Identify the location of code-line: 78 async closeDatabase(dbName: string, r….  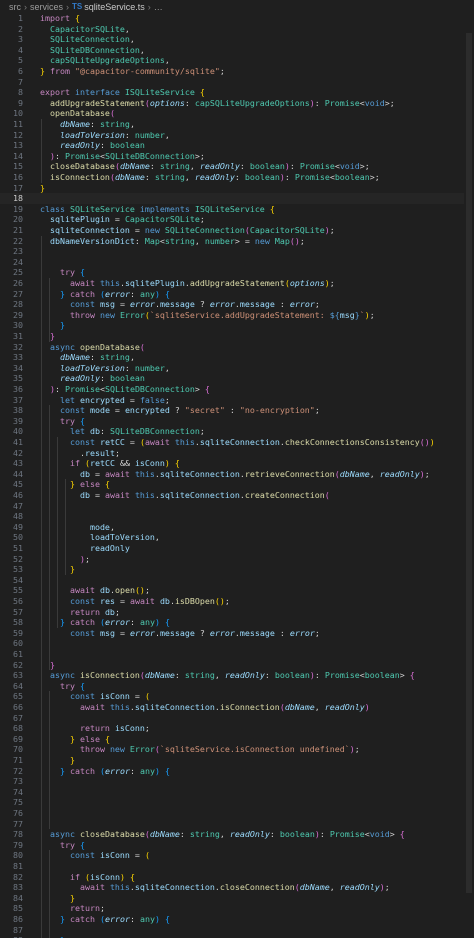
(237, 834).